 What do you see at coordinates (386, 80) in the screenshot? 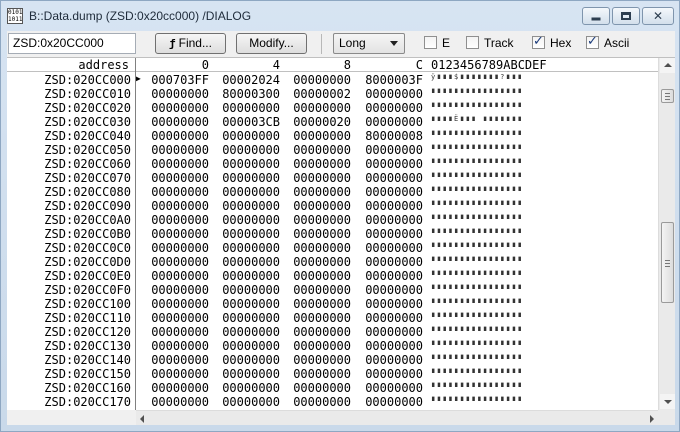
I see `hex-word: 8000003F` at bounding box center [386, 80].